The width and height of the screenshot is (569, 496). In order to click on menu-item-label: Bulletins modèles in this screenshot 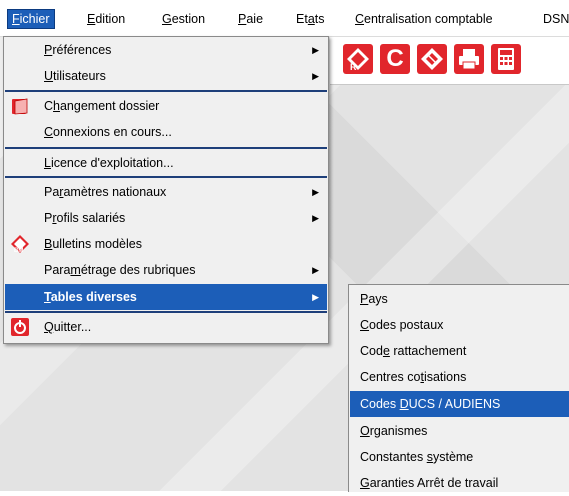, I will do `click(93, 244)`.